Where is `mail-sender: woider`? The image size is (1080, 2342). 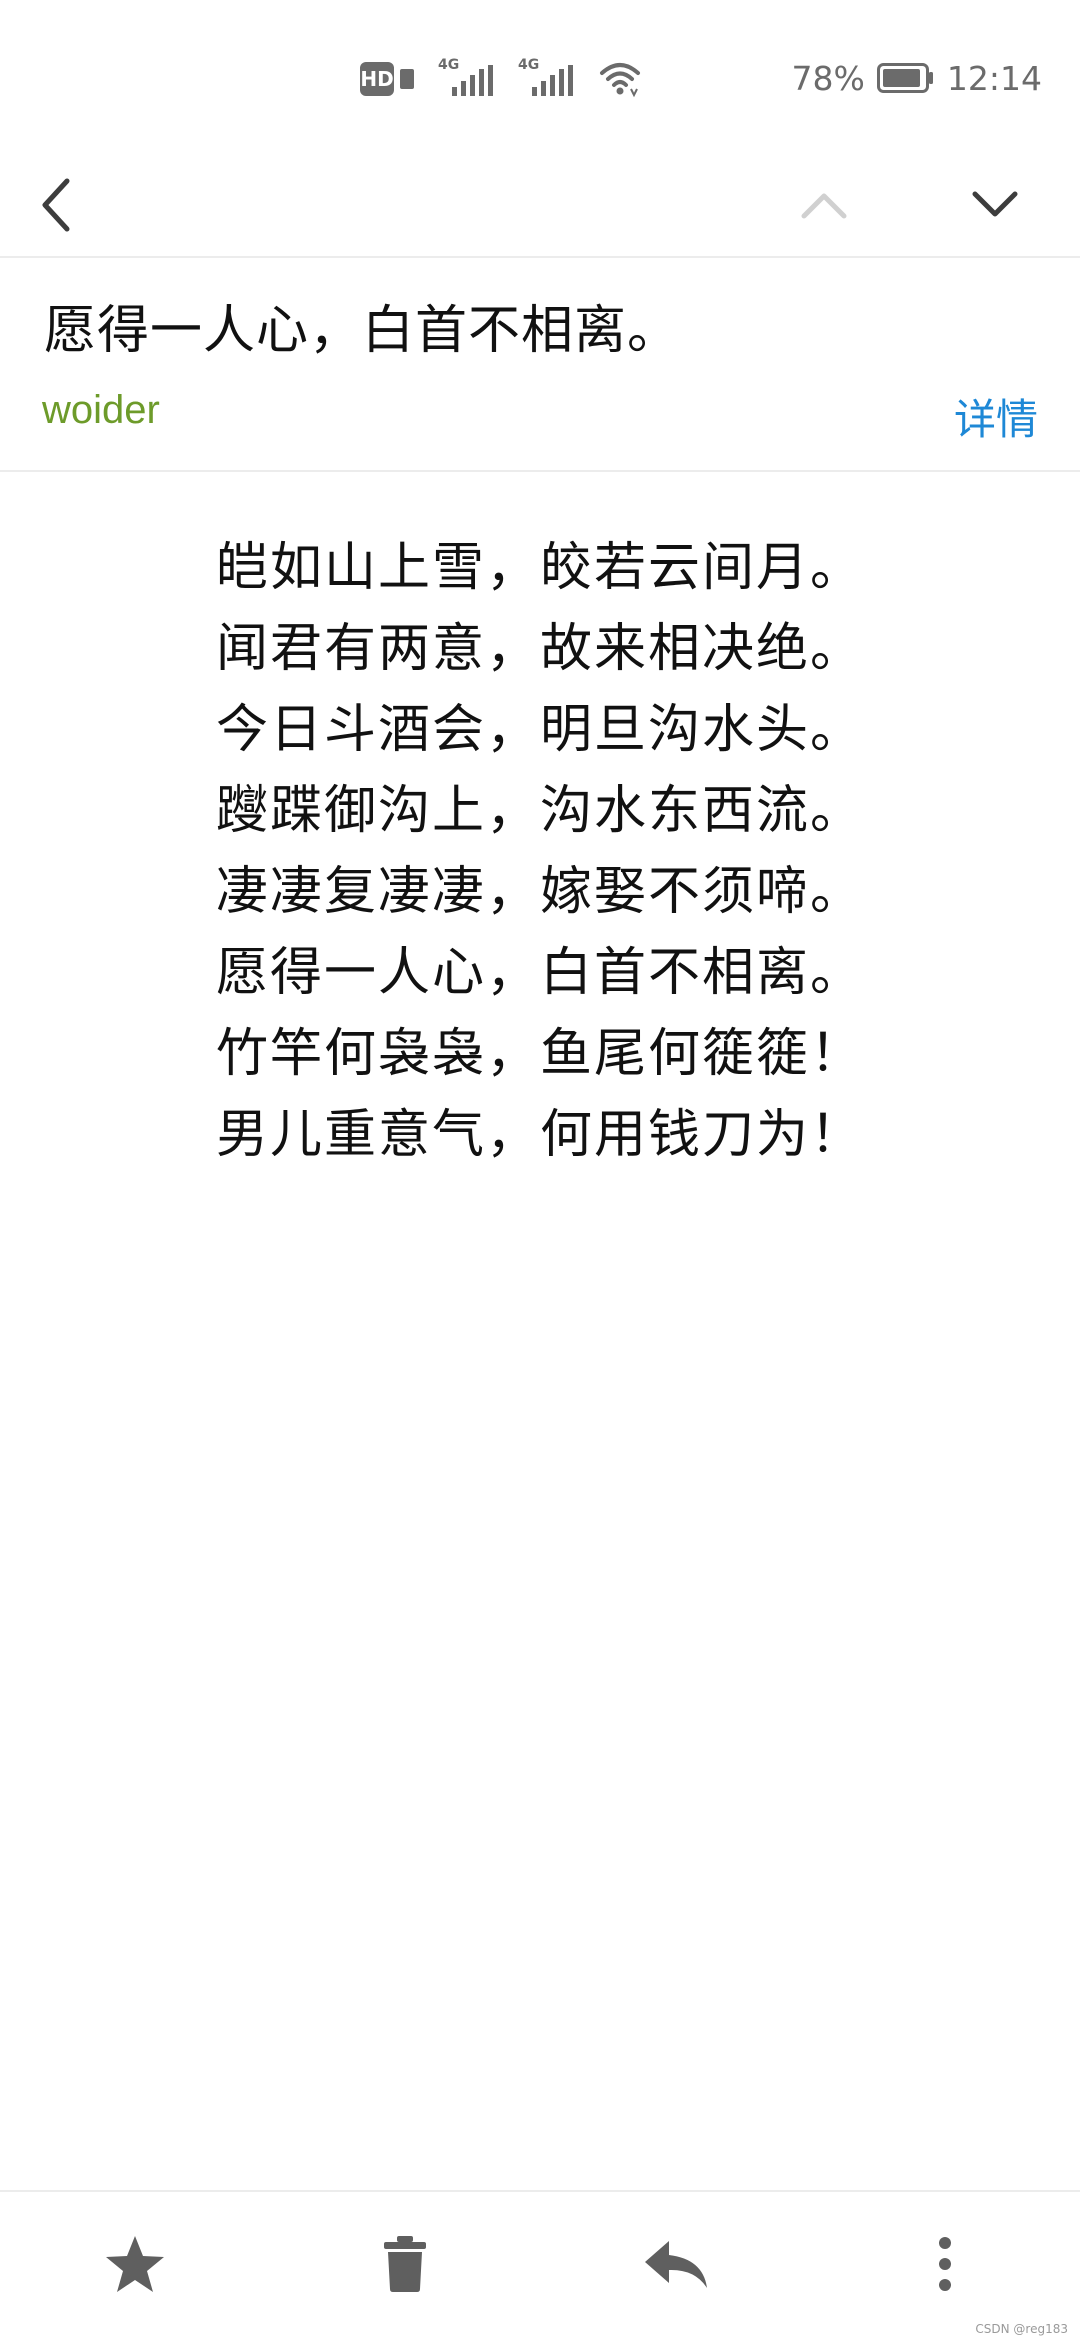 mail-sender: woider is located at coordinates (101, 410).